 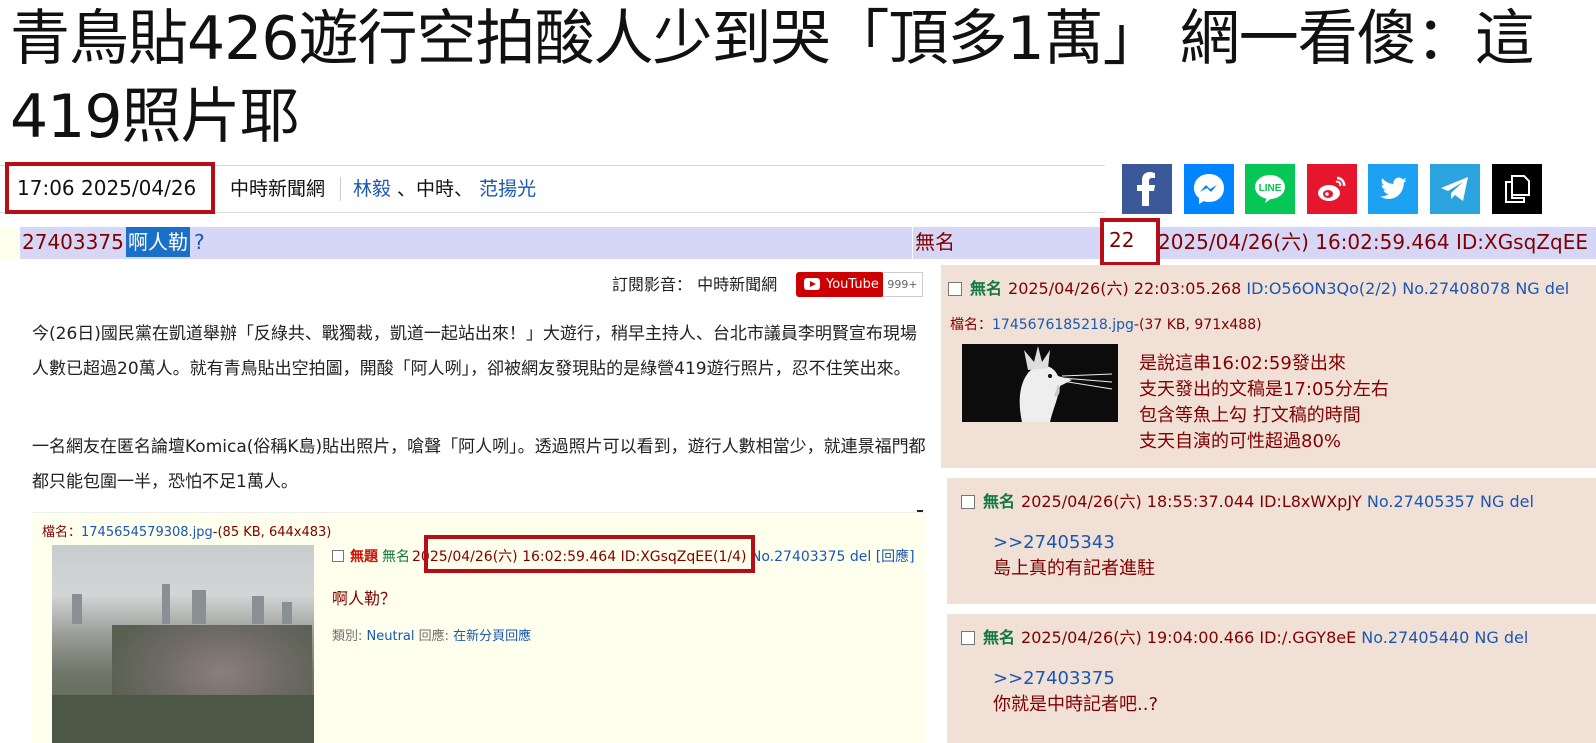 I want to click on reply-no: No.27405357, so click(x=1421, y=501).